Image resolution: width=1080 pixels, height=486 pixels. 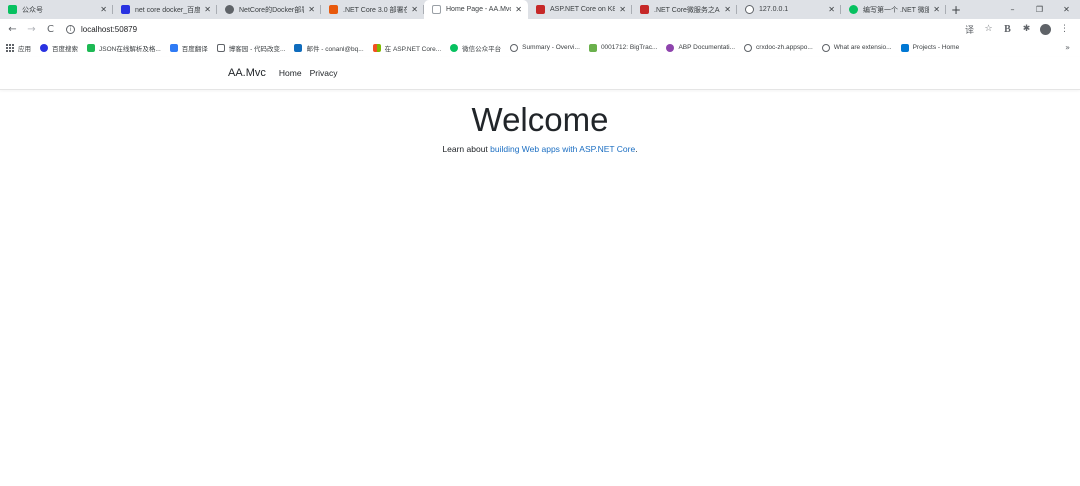 What do you see at coordinates (333, 9) in the screenshot?
I see `blog-icon` at bounding box center [333, 9].